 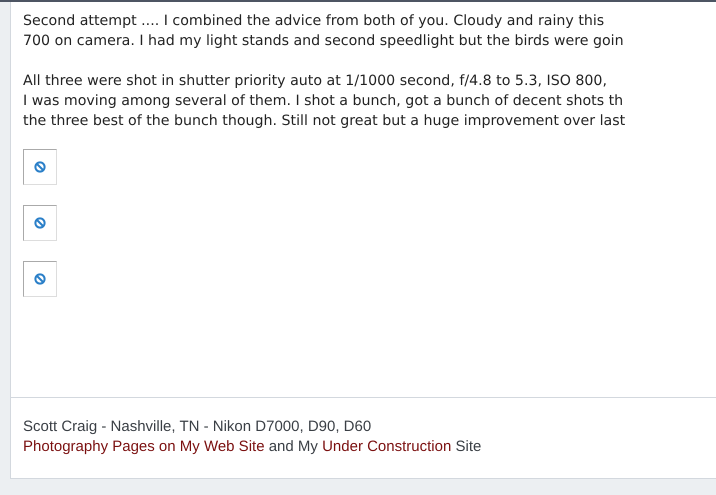 I want to click on text-line: All three were shot in shutter priority auto at 1/1000 second, f/4.8 to 5.3, ISO 800,, so click(x=315, y=81).